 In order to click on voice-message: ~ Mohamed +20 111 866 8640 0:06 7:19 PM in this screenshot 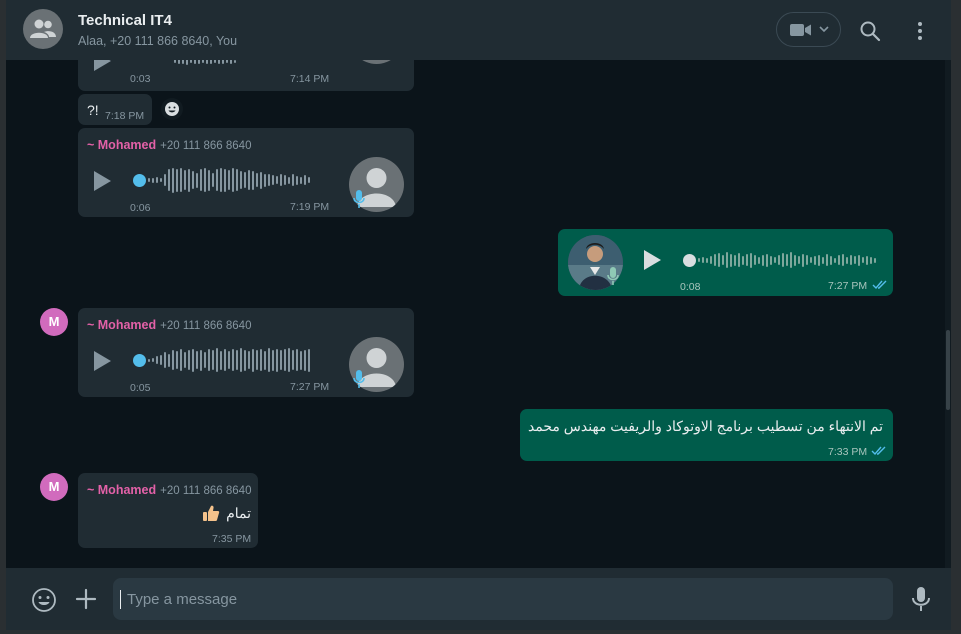, I will do `click(246, 172)`.